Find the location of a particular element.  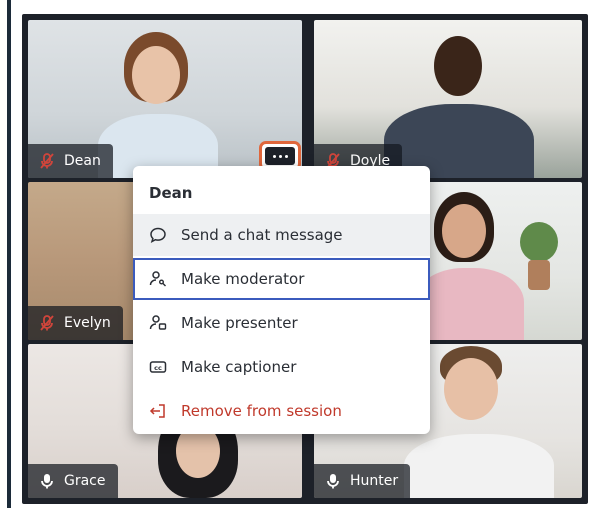

name-tag-grace: Grace is located at coordinates (73, 481).